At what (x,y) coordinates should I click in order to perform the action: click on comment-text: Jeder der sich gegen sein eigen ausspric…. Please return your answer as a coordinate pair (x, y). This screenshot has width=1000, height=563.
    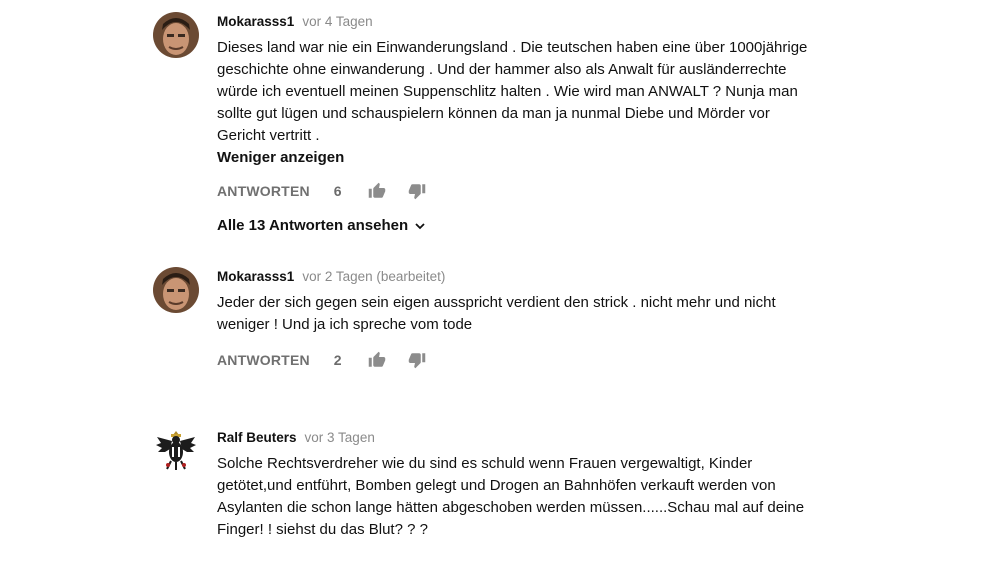
    Looking at the image, I should click on (537, 314).